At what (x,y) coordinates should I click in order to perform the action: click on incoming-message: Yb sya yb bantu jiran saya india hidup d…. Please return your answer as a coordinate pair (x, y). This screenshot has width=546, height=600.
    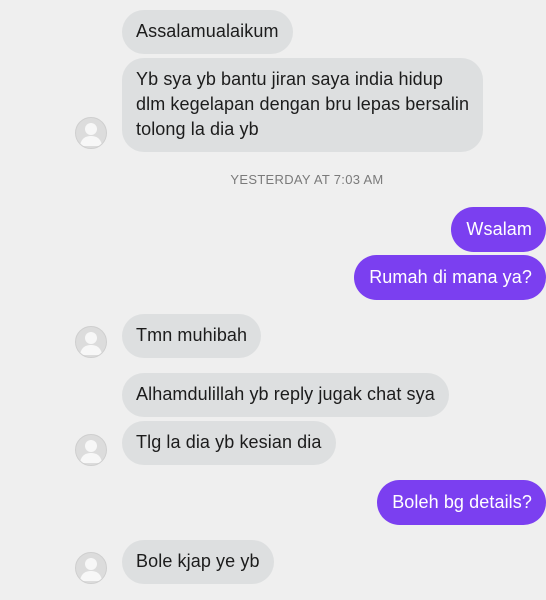
    Looking at the image, I should click on (303, 105).